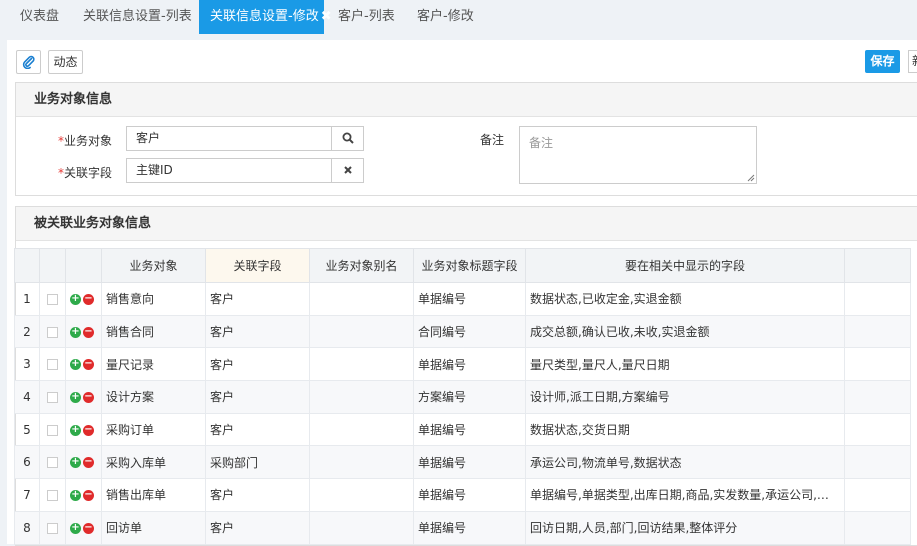 Image resolution: width=917 pixels, height=546 pixels. I want to click on column-header-object: 业务对象, so click(153, 265).